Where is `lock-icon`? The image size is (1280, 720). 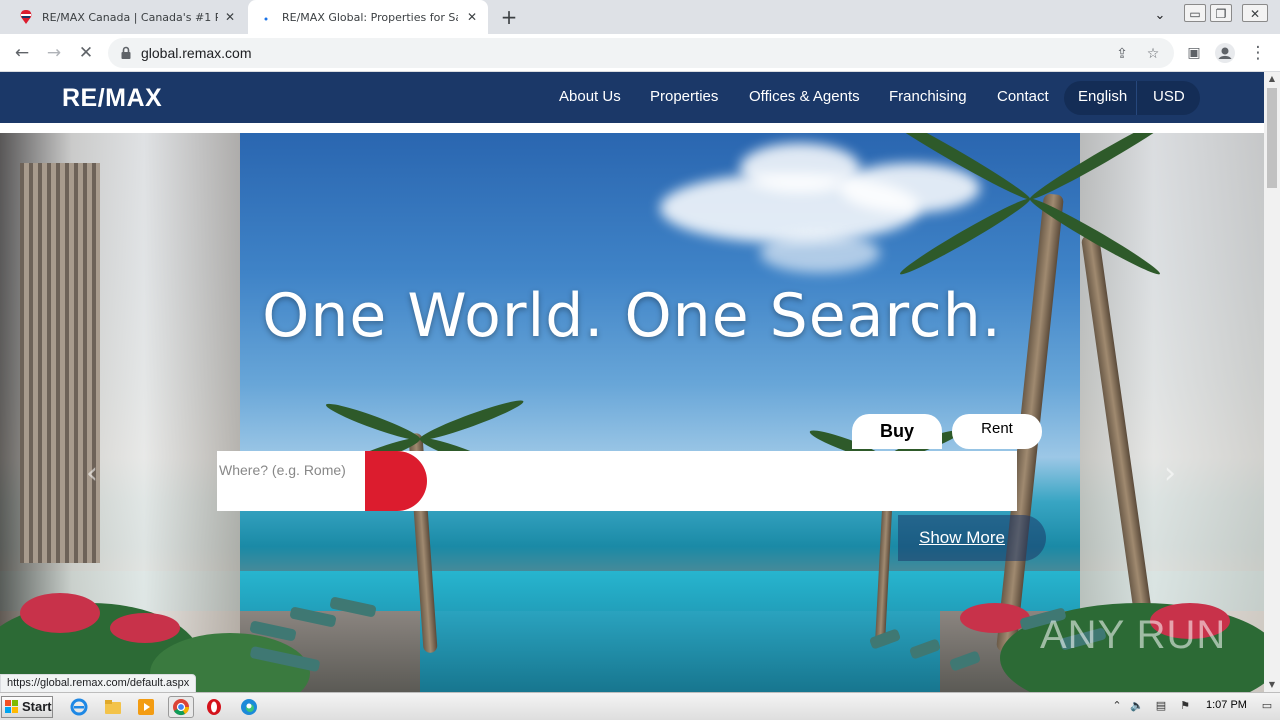
lock-icon is located at coordinates (126, 53).